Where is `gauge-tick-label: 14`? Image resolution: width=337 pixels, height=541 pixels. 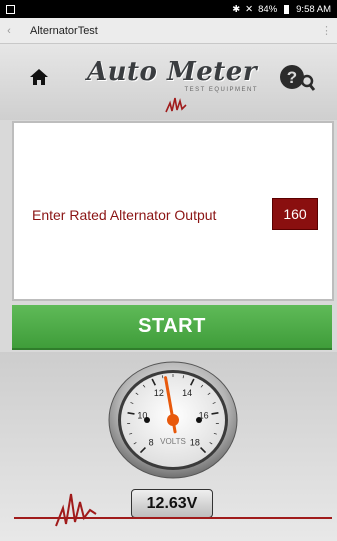
gauge-tick-label: 14 is located at coordinates (187, 393).